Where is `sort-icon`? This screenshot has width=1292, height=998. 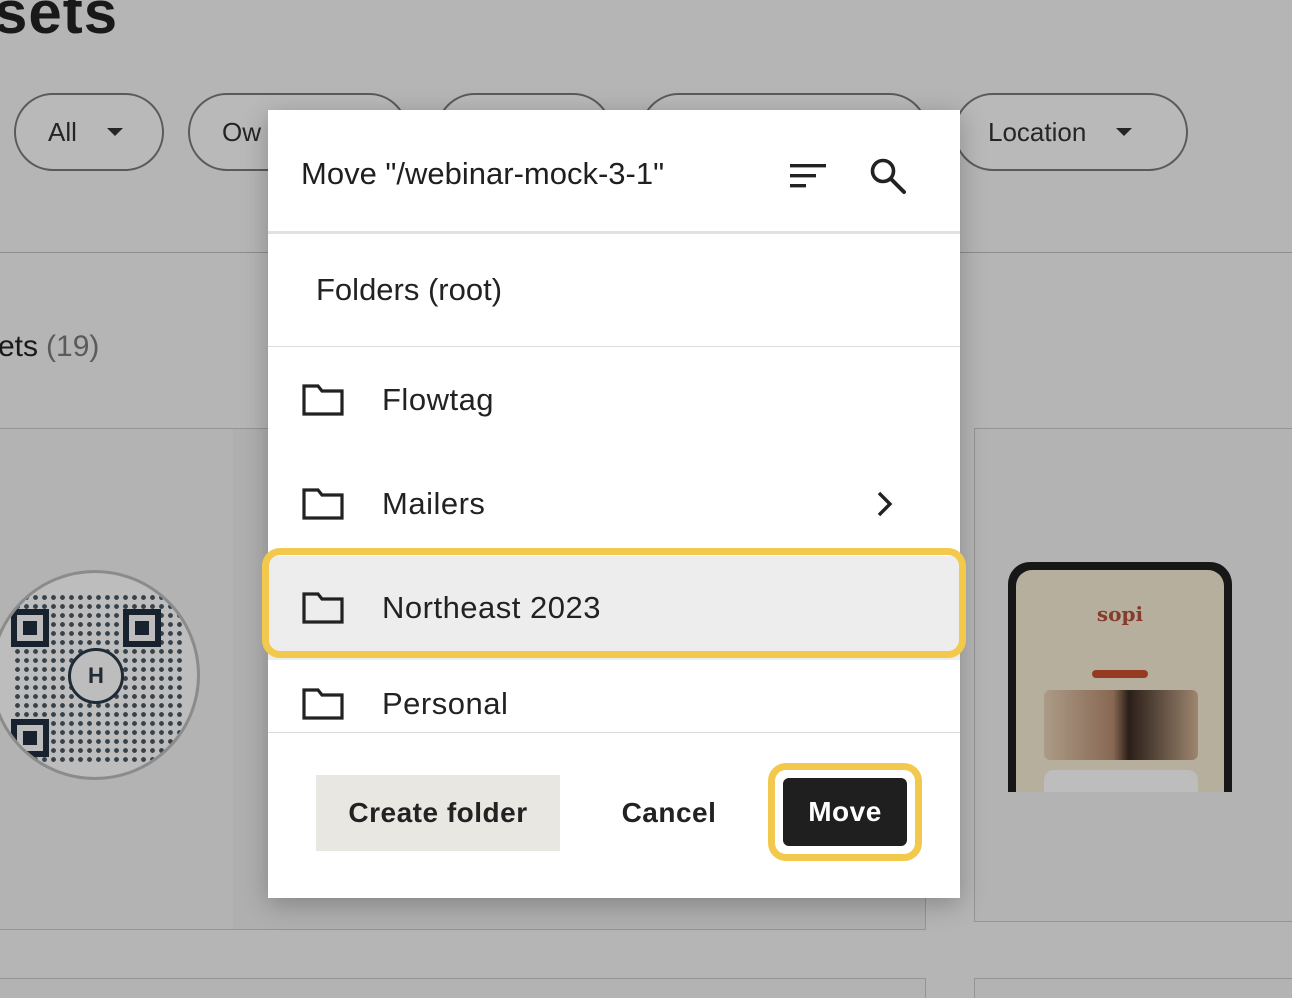 sort-icon is located at coordinates (808, 176).